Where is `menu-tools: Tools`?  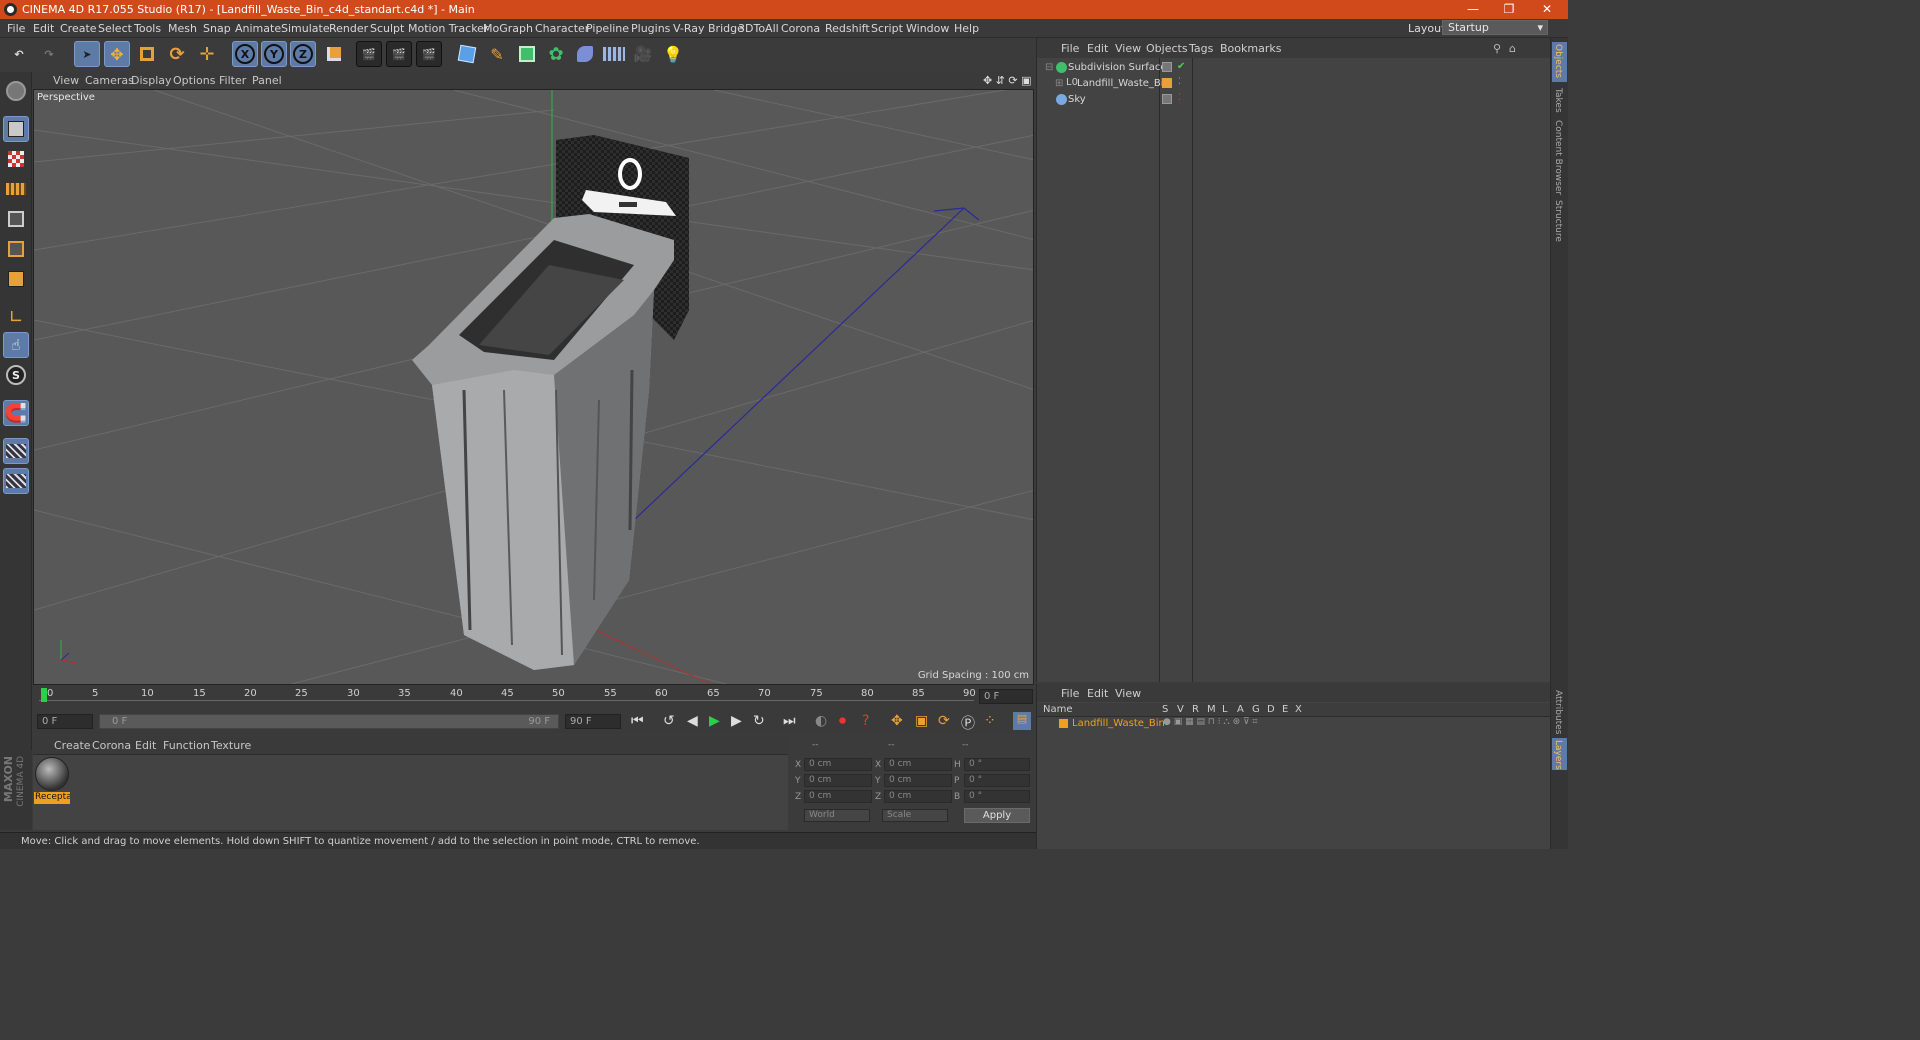 menu-tools: Tools is located at coordinates (147, 28).